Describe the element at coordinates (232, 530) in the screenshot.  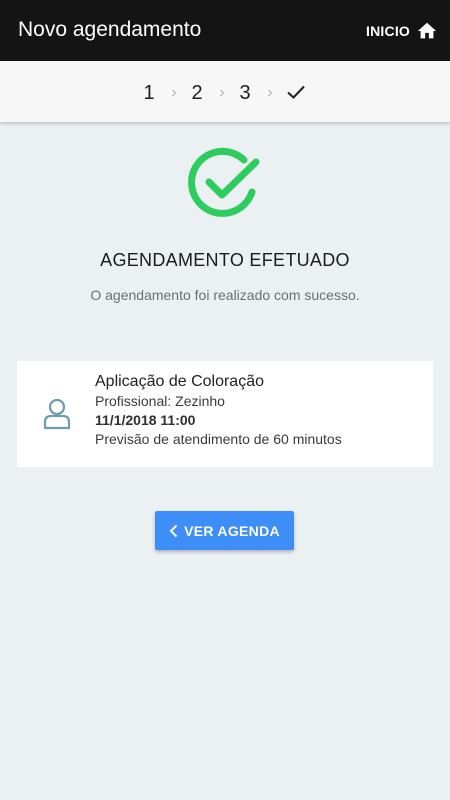
I see `view-schedule-label: VER AGENDA` at that location.